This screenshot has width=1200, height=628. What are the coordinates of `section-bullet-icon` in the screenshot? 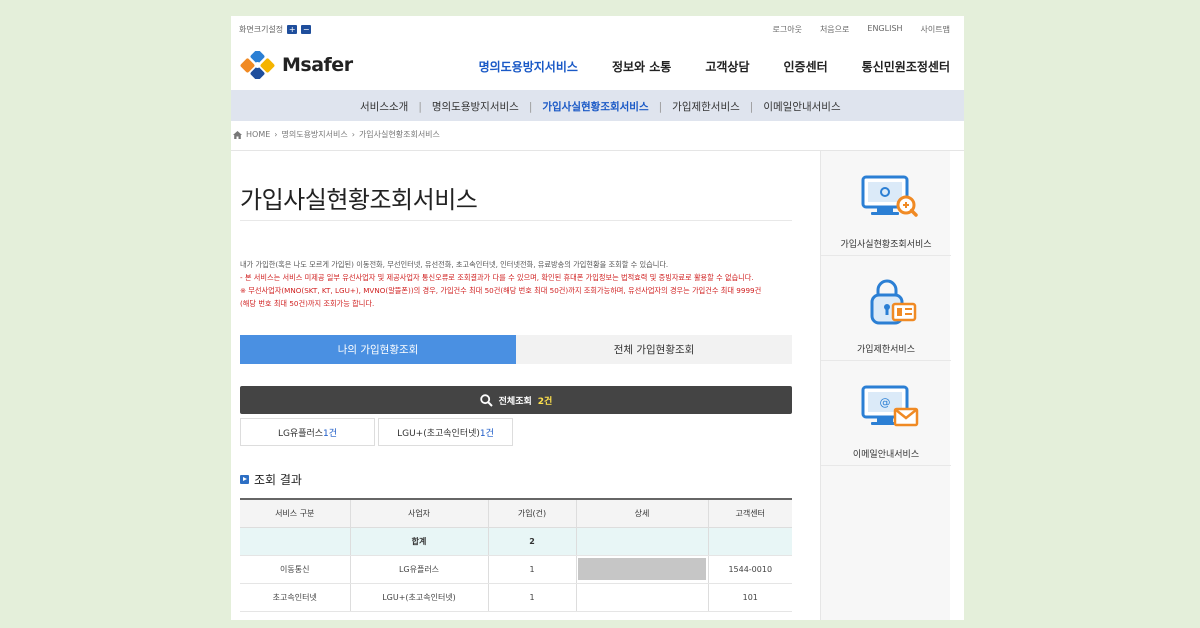 It's located at (244, 479).